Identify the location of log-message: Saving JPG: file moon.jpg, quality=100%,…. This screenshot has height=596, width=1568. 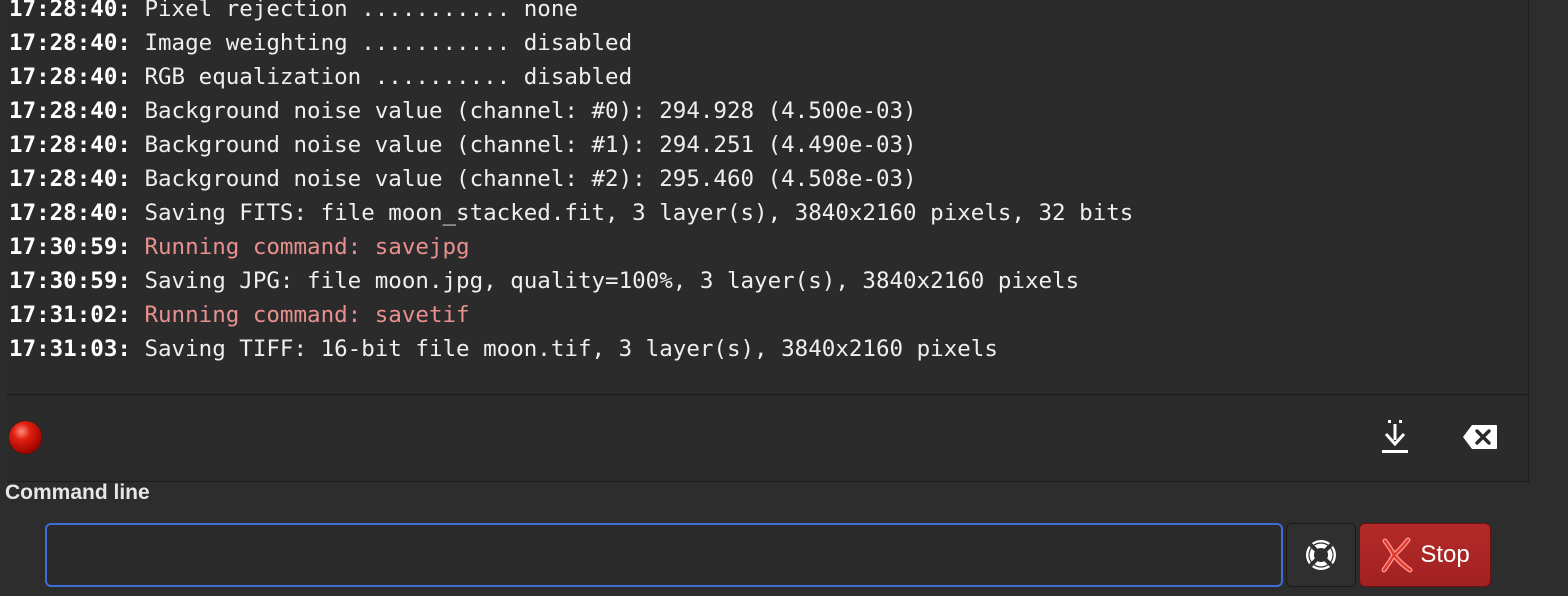
(612, 281).